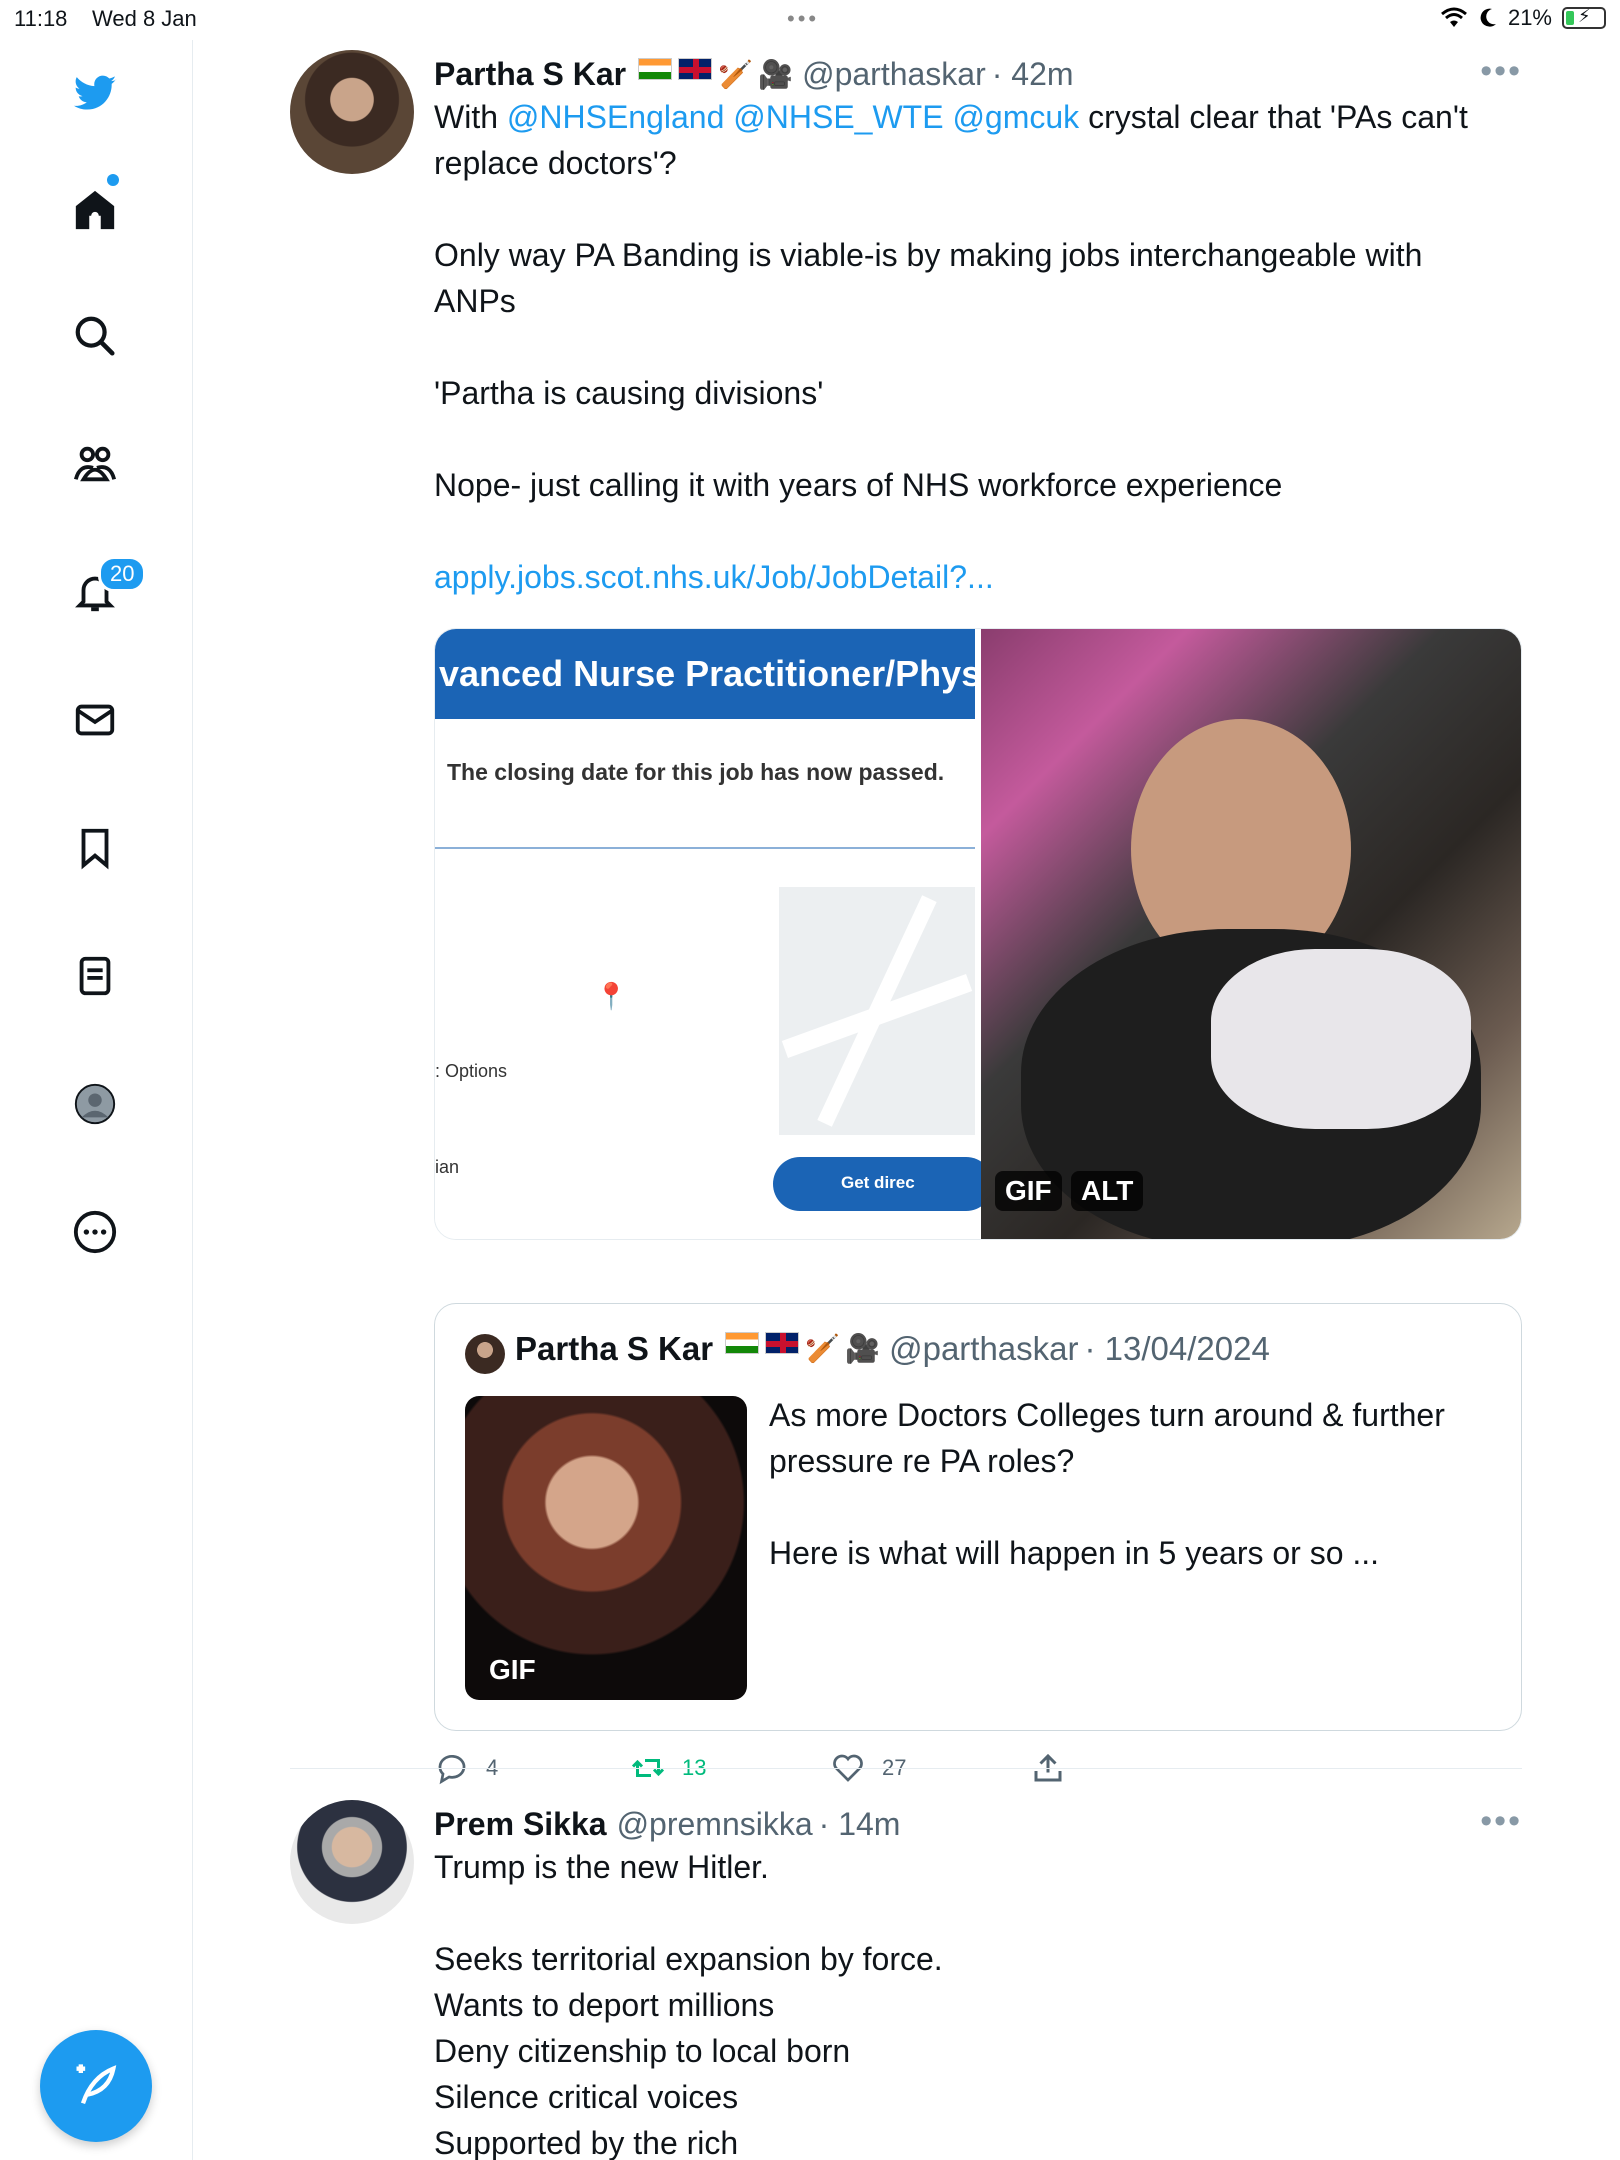  I want to click on get-directions-button: Get direc, so click(883, 1184).